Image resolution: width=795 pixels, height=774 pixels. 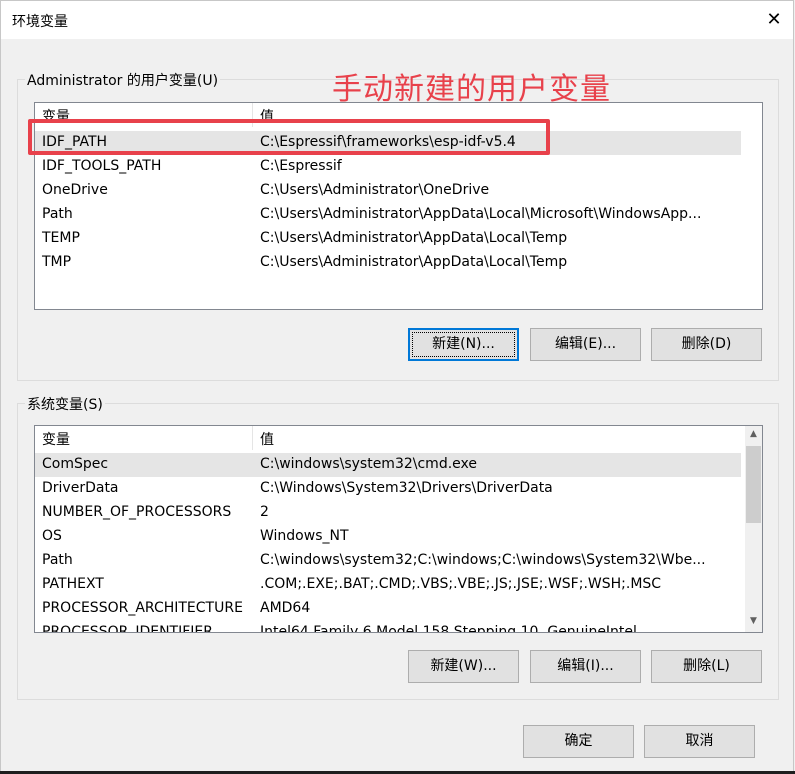 I want to click on var-name: OS, so click(x=52, y=536).